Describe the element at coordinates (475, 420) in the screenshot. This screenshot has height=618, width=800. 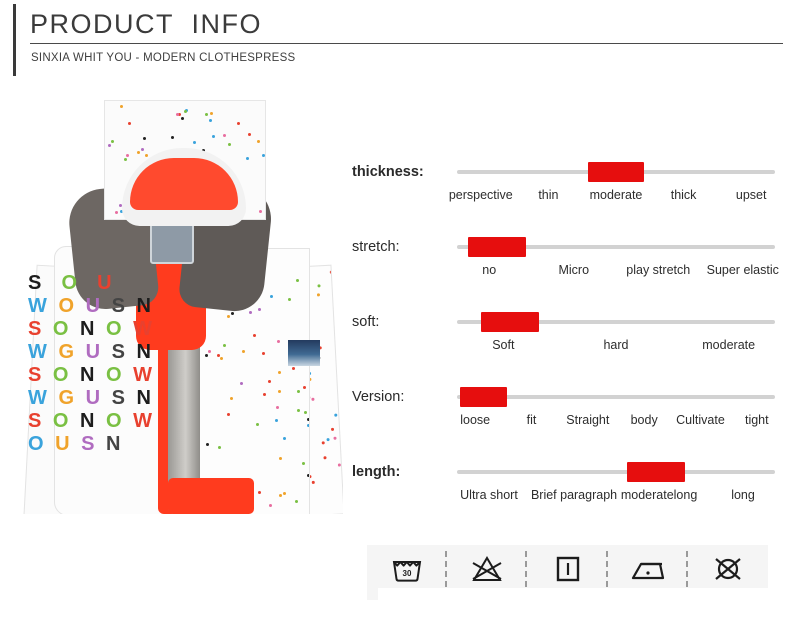
I see `spec-option: loose` at that location.